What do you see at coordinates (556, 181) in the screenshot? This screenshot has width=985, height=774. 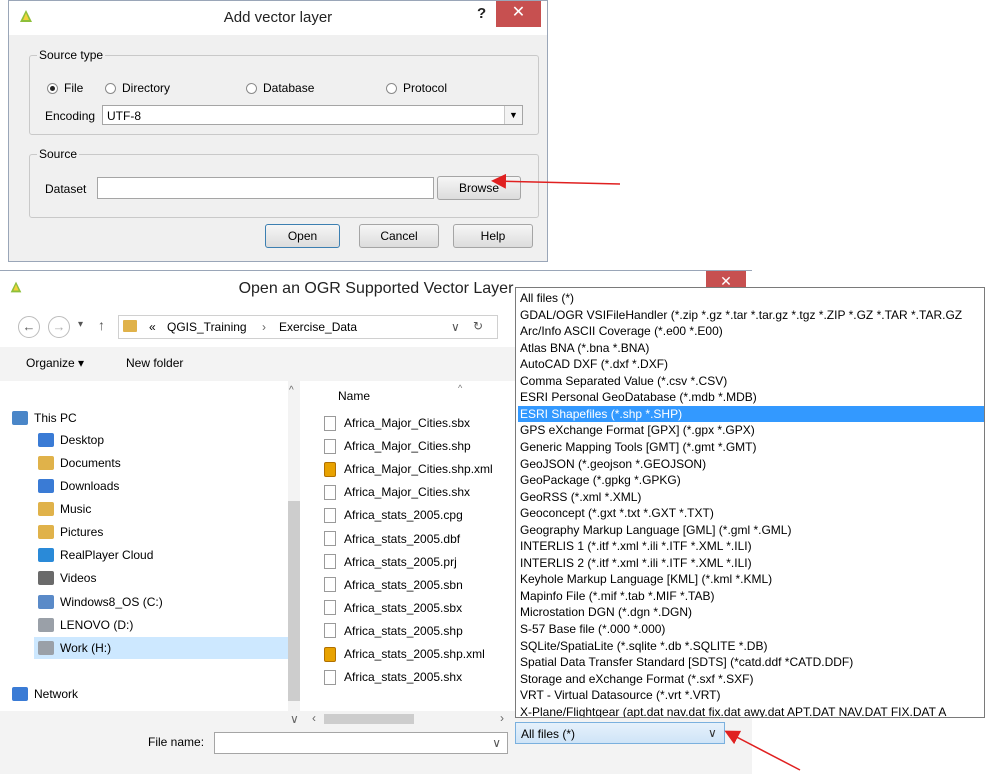 I see `annotation-arrow-browse` at bounding box center [556, 181].